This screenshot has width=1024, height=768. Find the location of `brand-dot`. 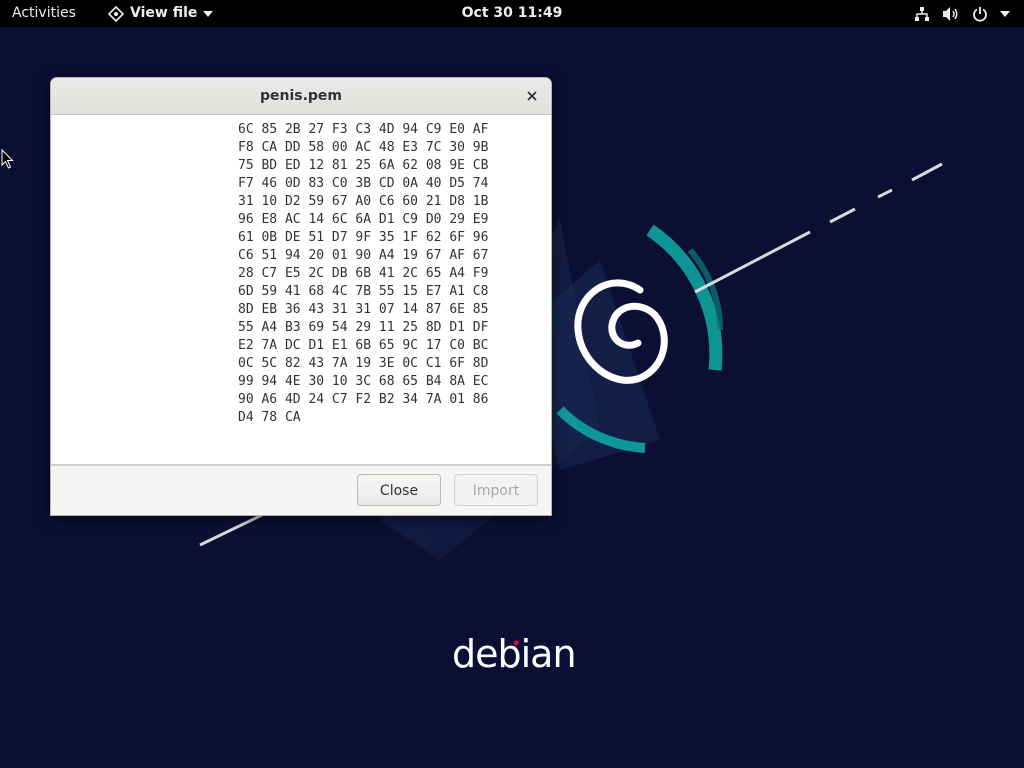

brand-dot is located at coordinates (516, 643).